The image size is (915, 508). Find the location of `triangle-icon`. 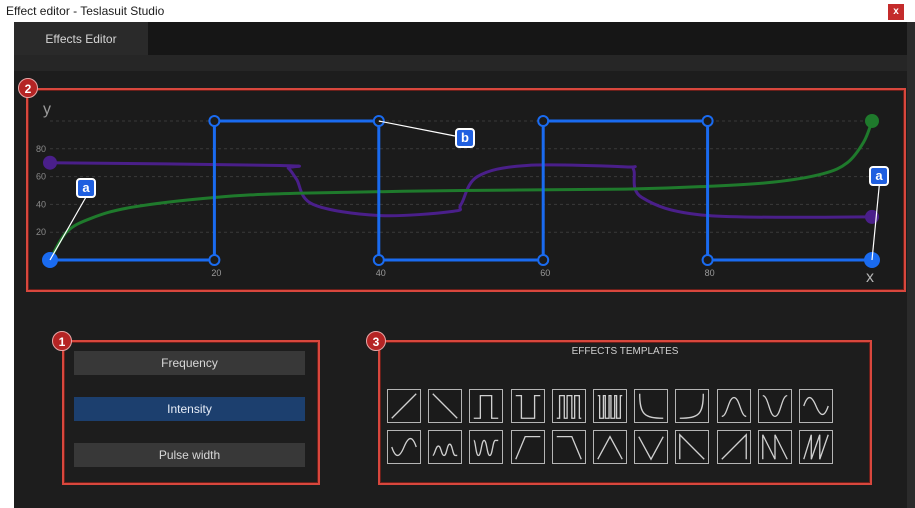

triangle-icon is located at coordinates (610, 447).